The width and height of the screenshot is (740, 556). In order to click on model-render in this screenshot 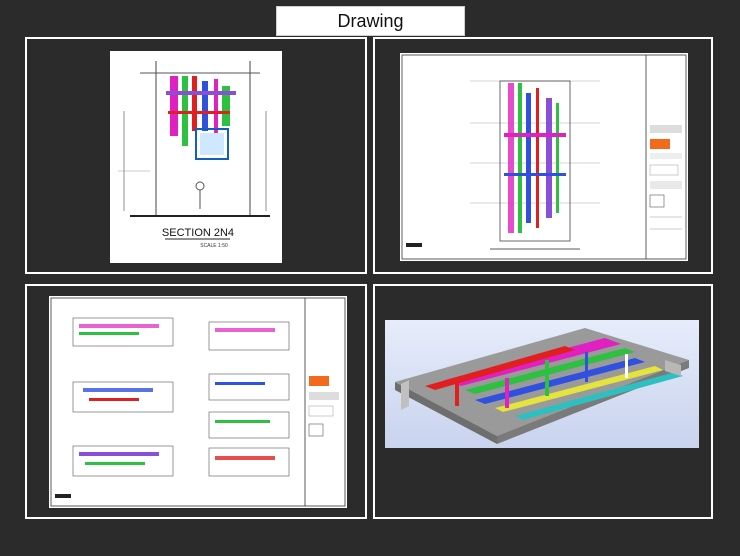, I will do `click(542, 384)`.